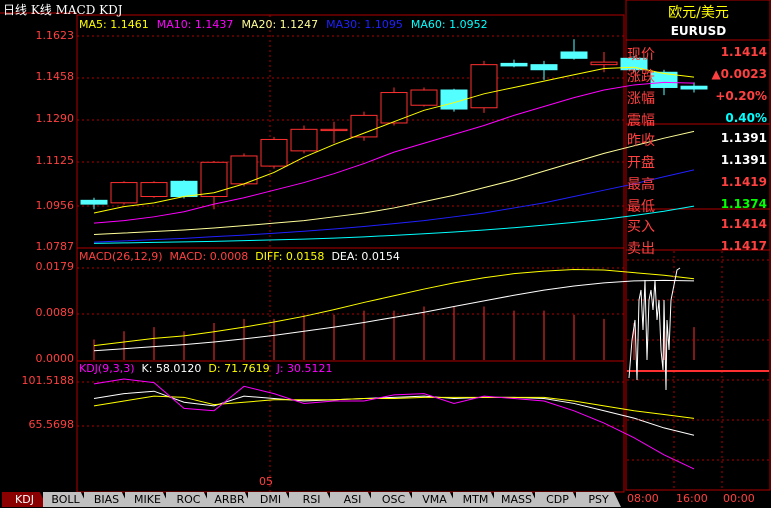 The height and width of the screenshot is (508, 771). What do you see at coordinates (698, 74) in the screenshot?
I see `quote-row: 涨跌 ▲0.0023` at bounding box center [698, 74].